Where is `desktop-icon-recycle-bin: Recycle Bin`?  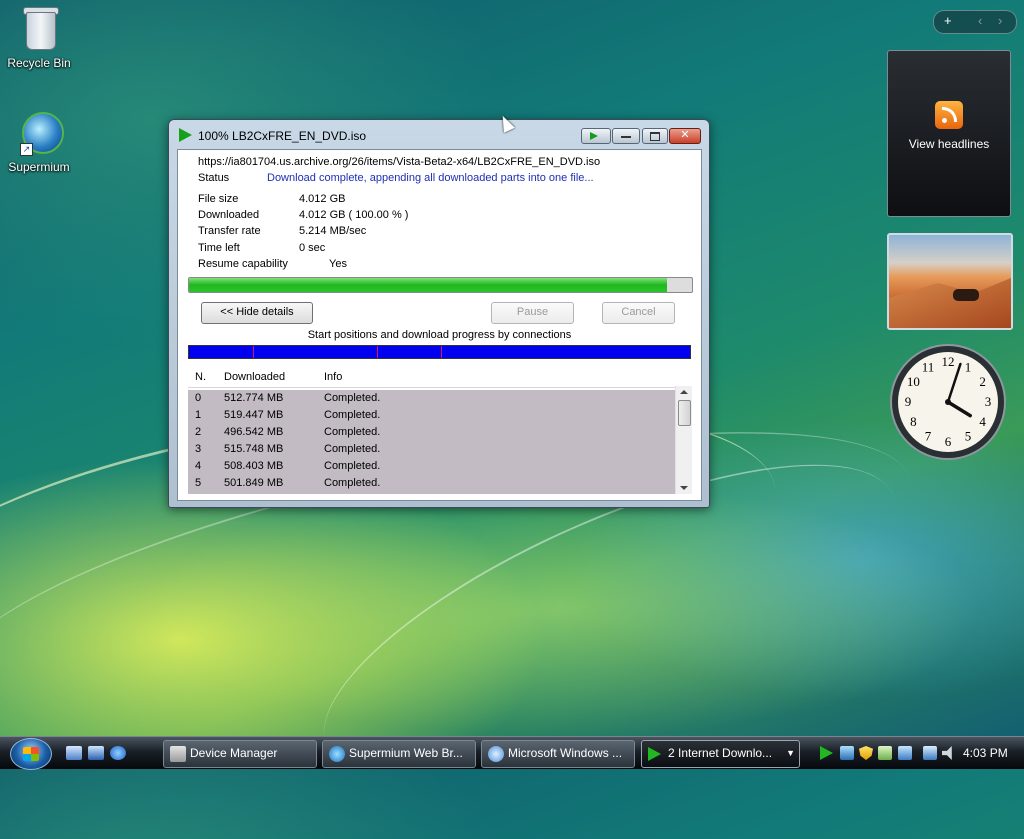 desktop-icon-recycle-bin: Recycle Bin is located at coordinates (39, 37).